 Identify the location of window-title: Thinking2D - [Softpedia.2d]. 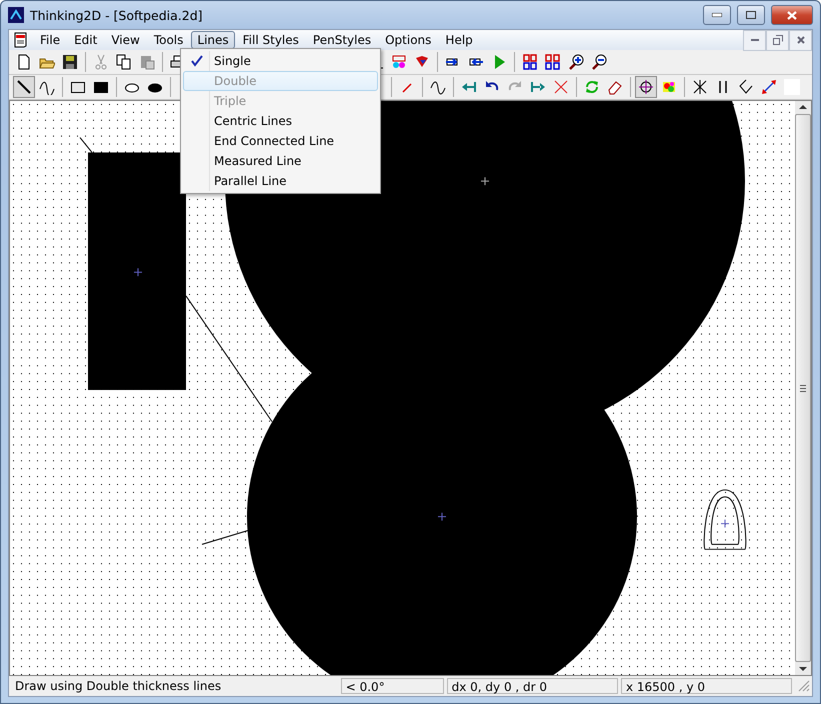
(117, 15).